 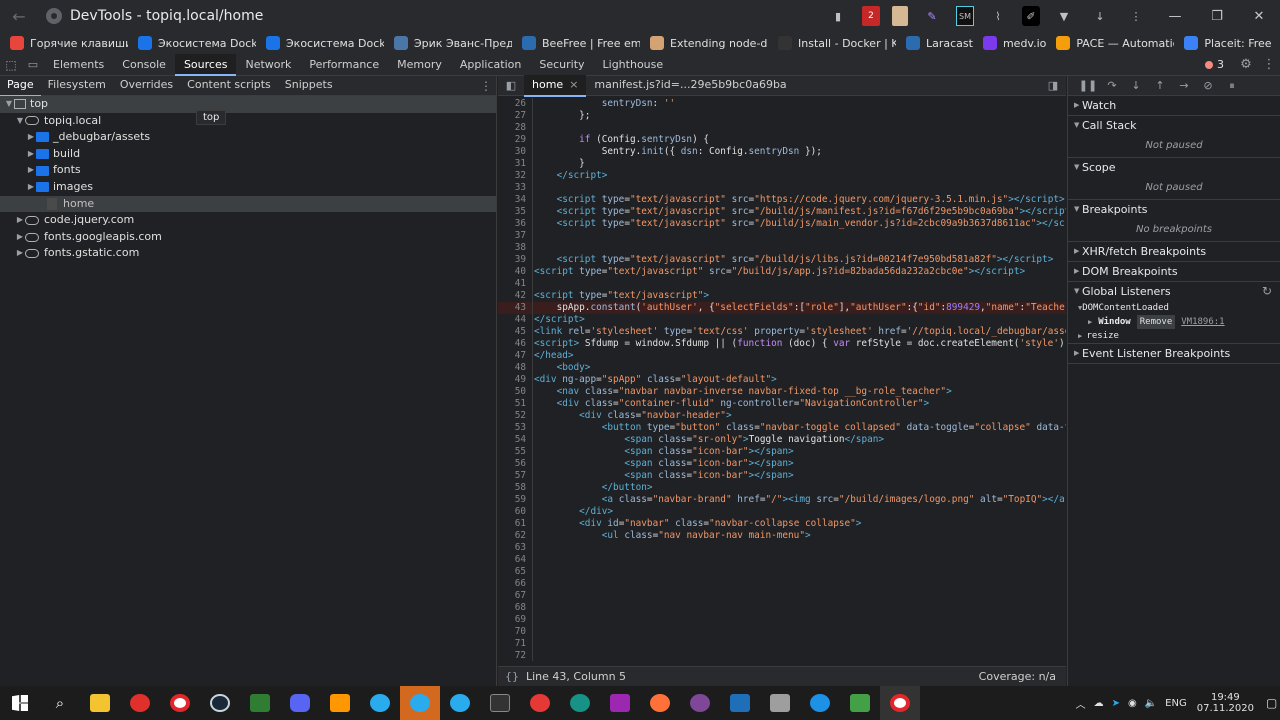 I want to click on tree-item: ▼ top, so click(x=248, y=104).